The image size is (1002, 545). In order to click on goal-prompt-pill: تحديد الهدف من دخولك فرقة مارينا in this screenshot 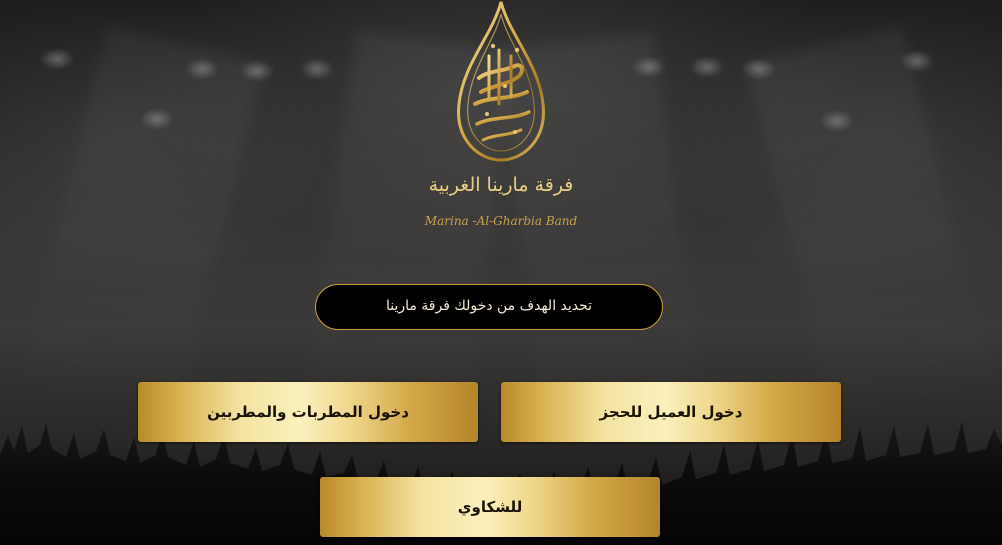, I will do `click(489, 307)`.